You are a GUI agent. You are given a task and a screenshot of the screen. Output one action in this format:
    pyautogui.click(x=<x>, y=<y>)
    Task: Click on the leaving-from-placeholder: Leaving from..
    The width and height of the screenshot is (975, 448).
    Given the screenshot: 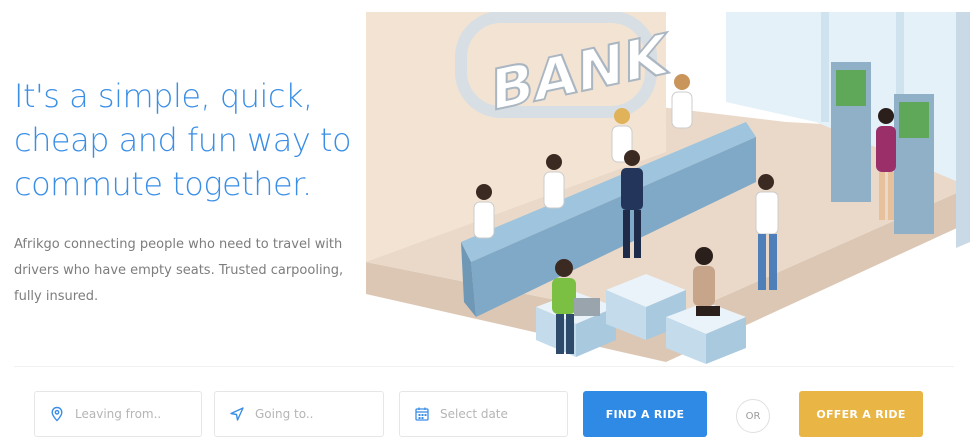 What is the action you would take?
    pyautogui.click(x=118, y=414)
    